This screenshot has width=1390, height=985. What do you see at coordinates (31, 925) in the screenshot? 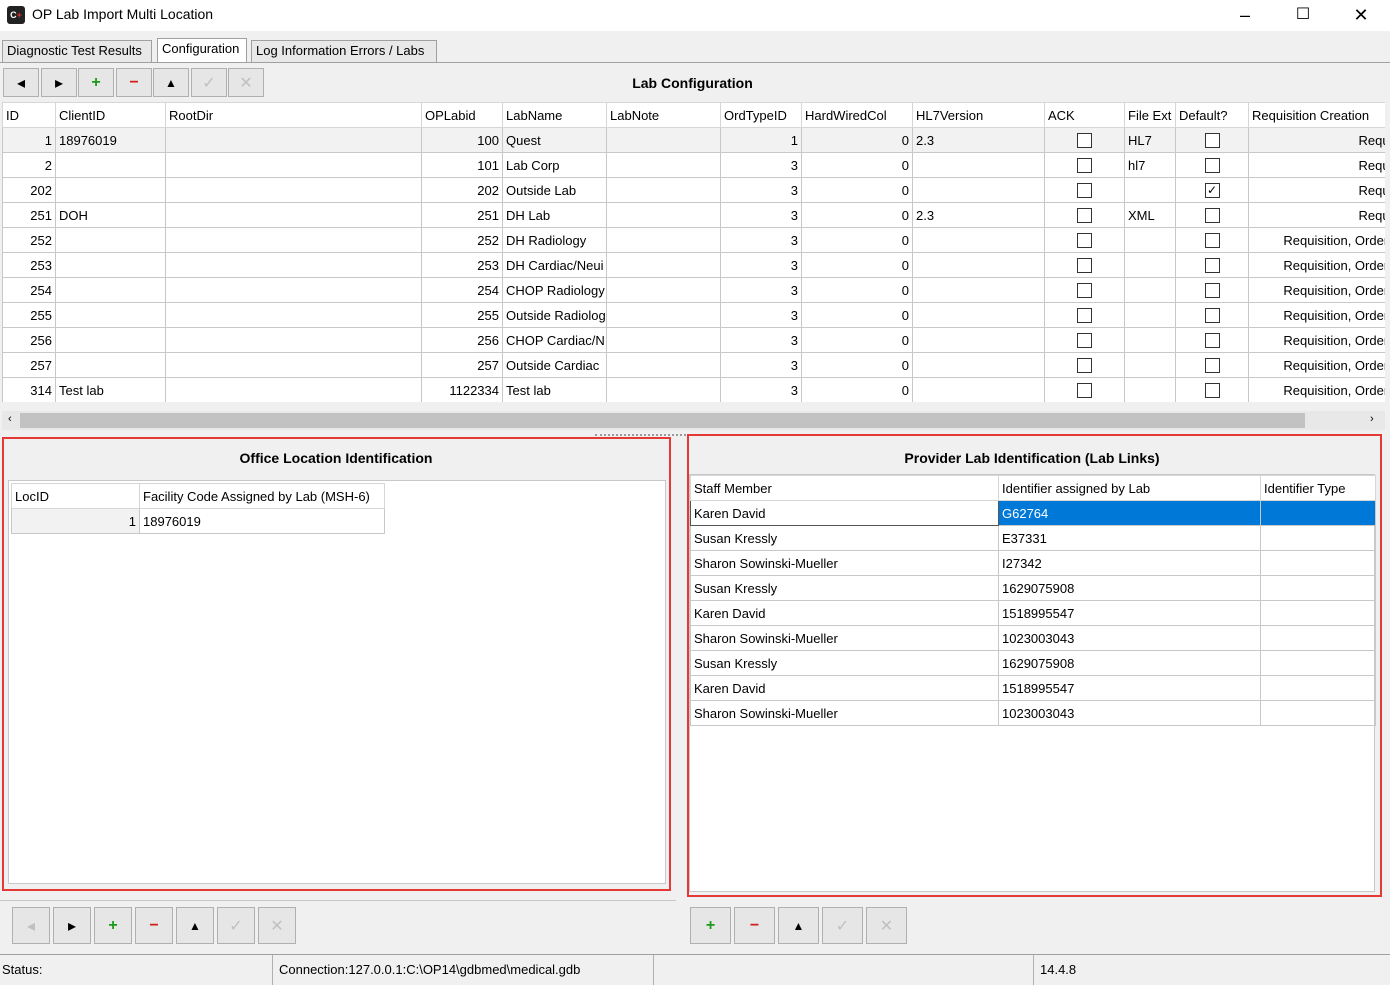
I see `office-prev-button: ◂` at bounding box center [31, 925].